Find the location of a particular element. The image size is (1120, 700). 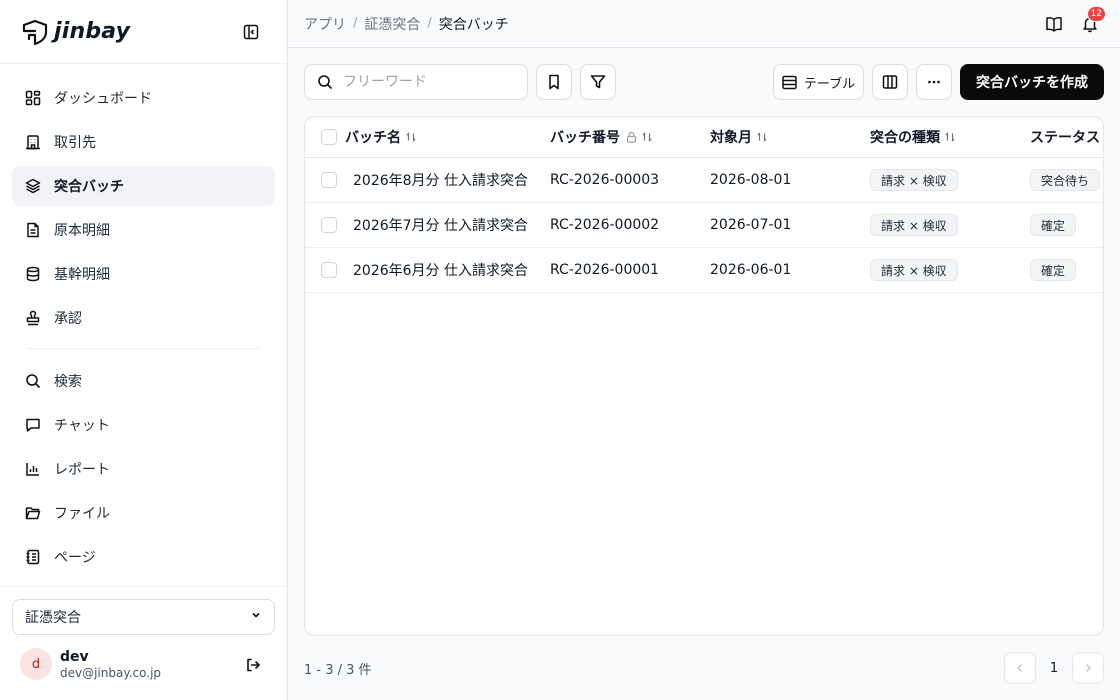

breadcrumb: アプリ / 証憑突合 / 突合バッチ is located at coordinates (406, 24).